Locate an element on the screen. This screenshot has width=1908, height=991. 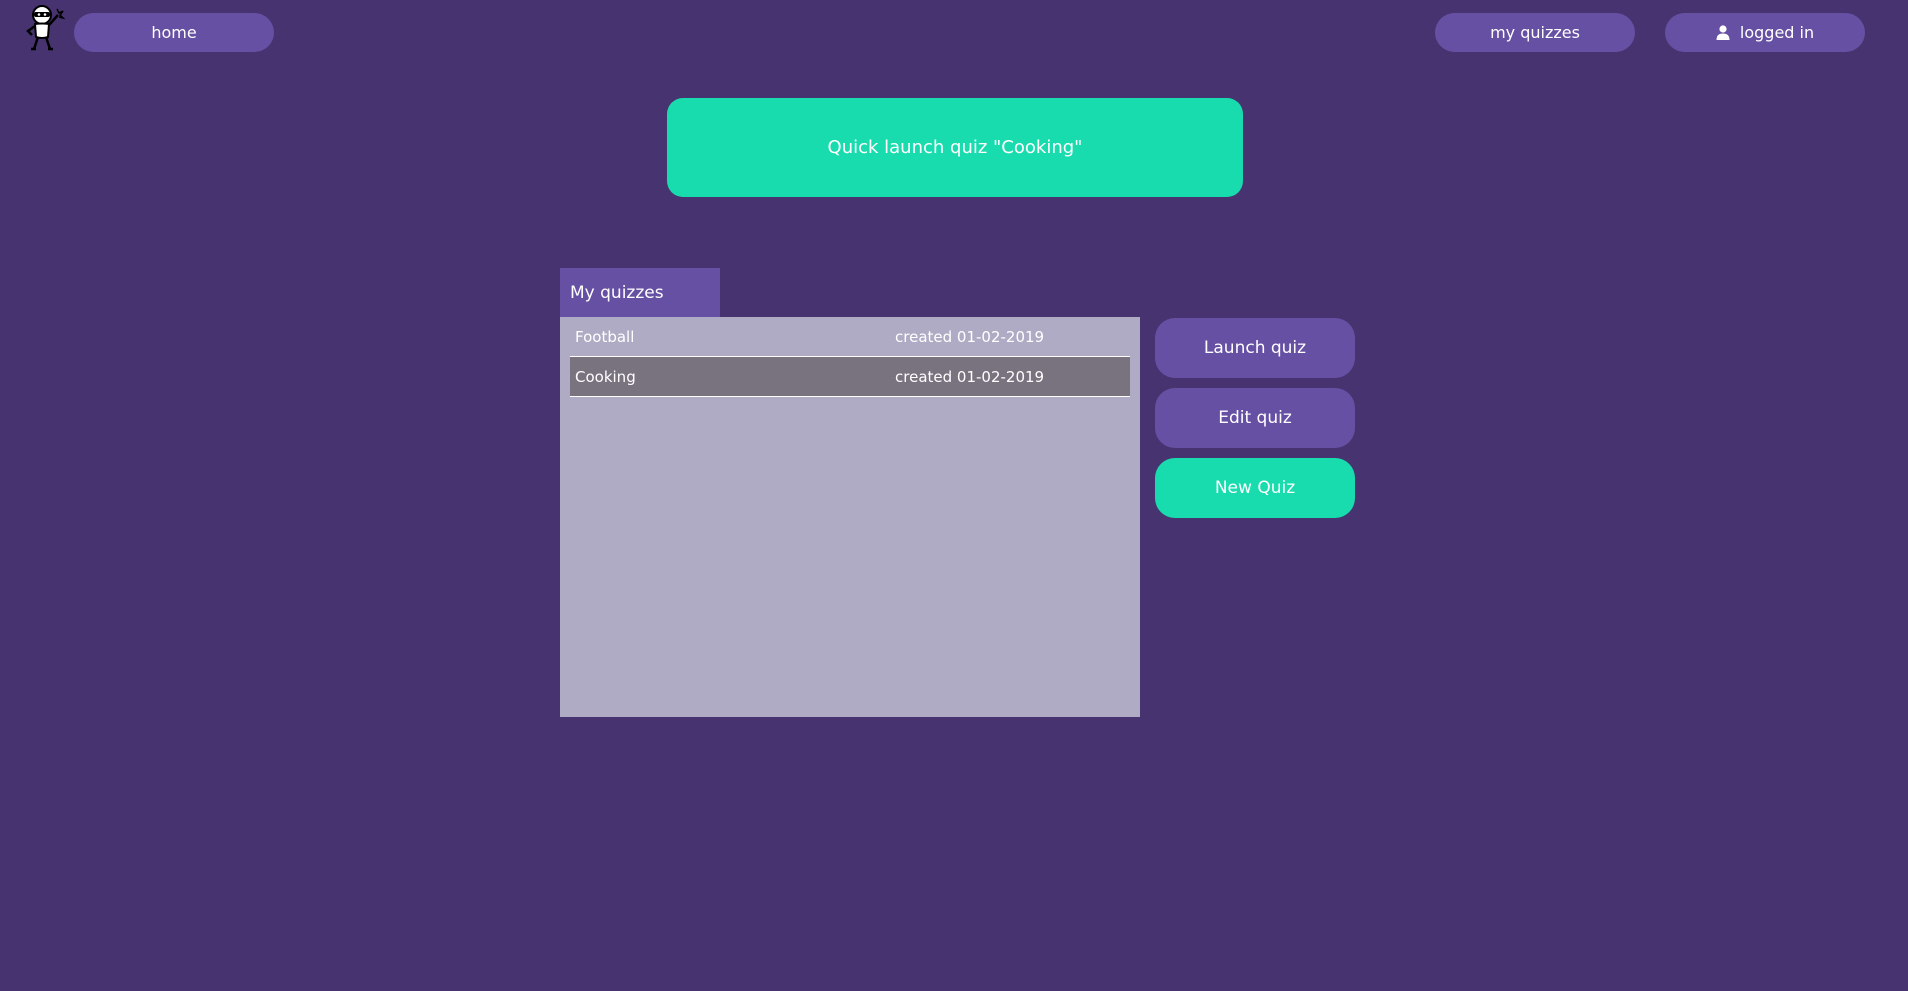
home-label: home is located at coordinates (174, 32).